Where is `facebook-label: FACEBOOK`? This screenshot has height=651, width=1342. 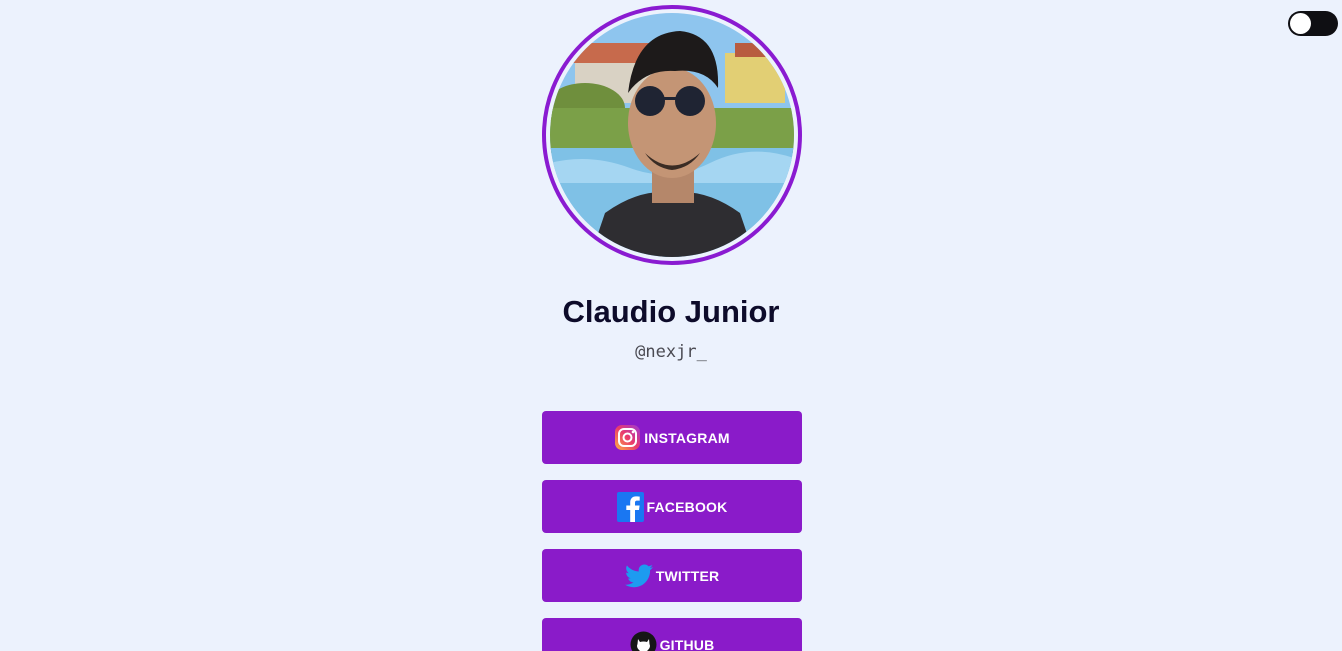
facebook-label: FACEBOOK is located at coordinates (687, 506).